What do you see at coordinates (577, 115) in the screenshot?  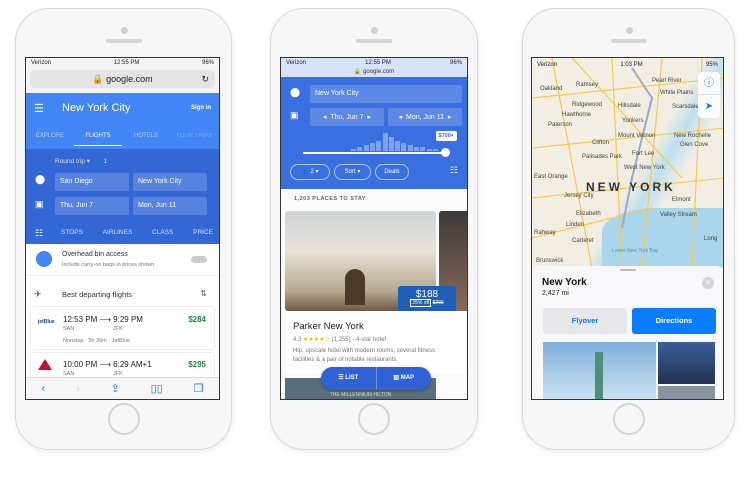 I see `map-label: Hawthorne` at bounding box center [577, 115].